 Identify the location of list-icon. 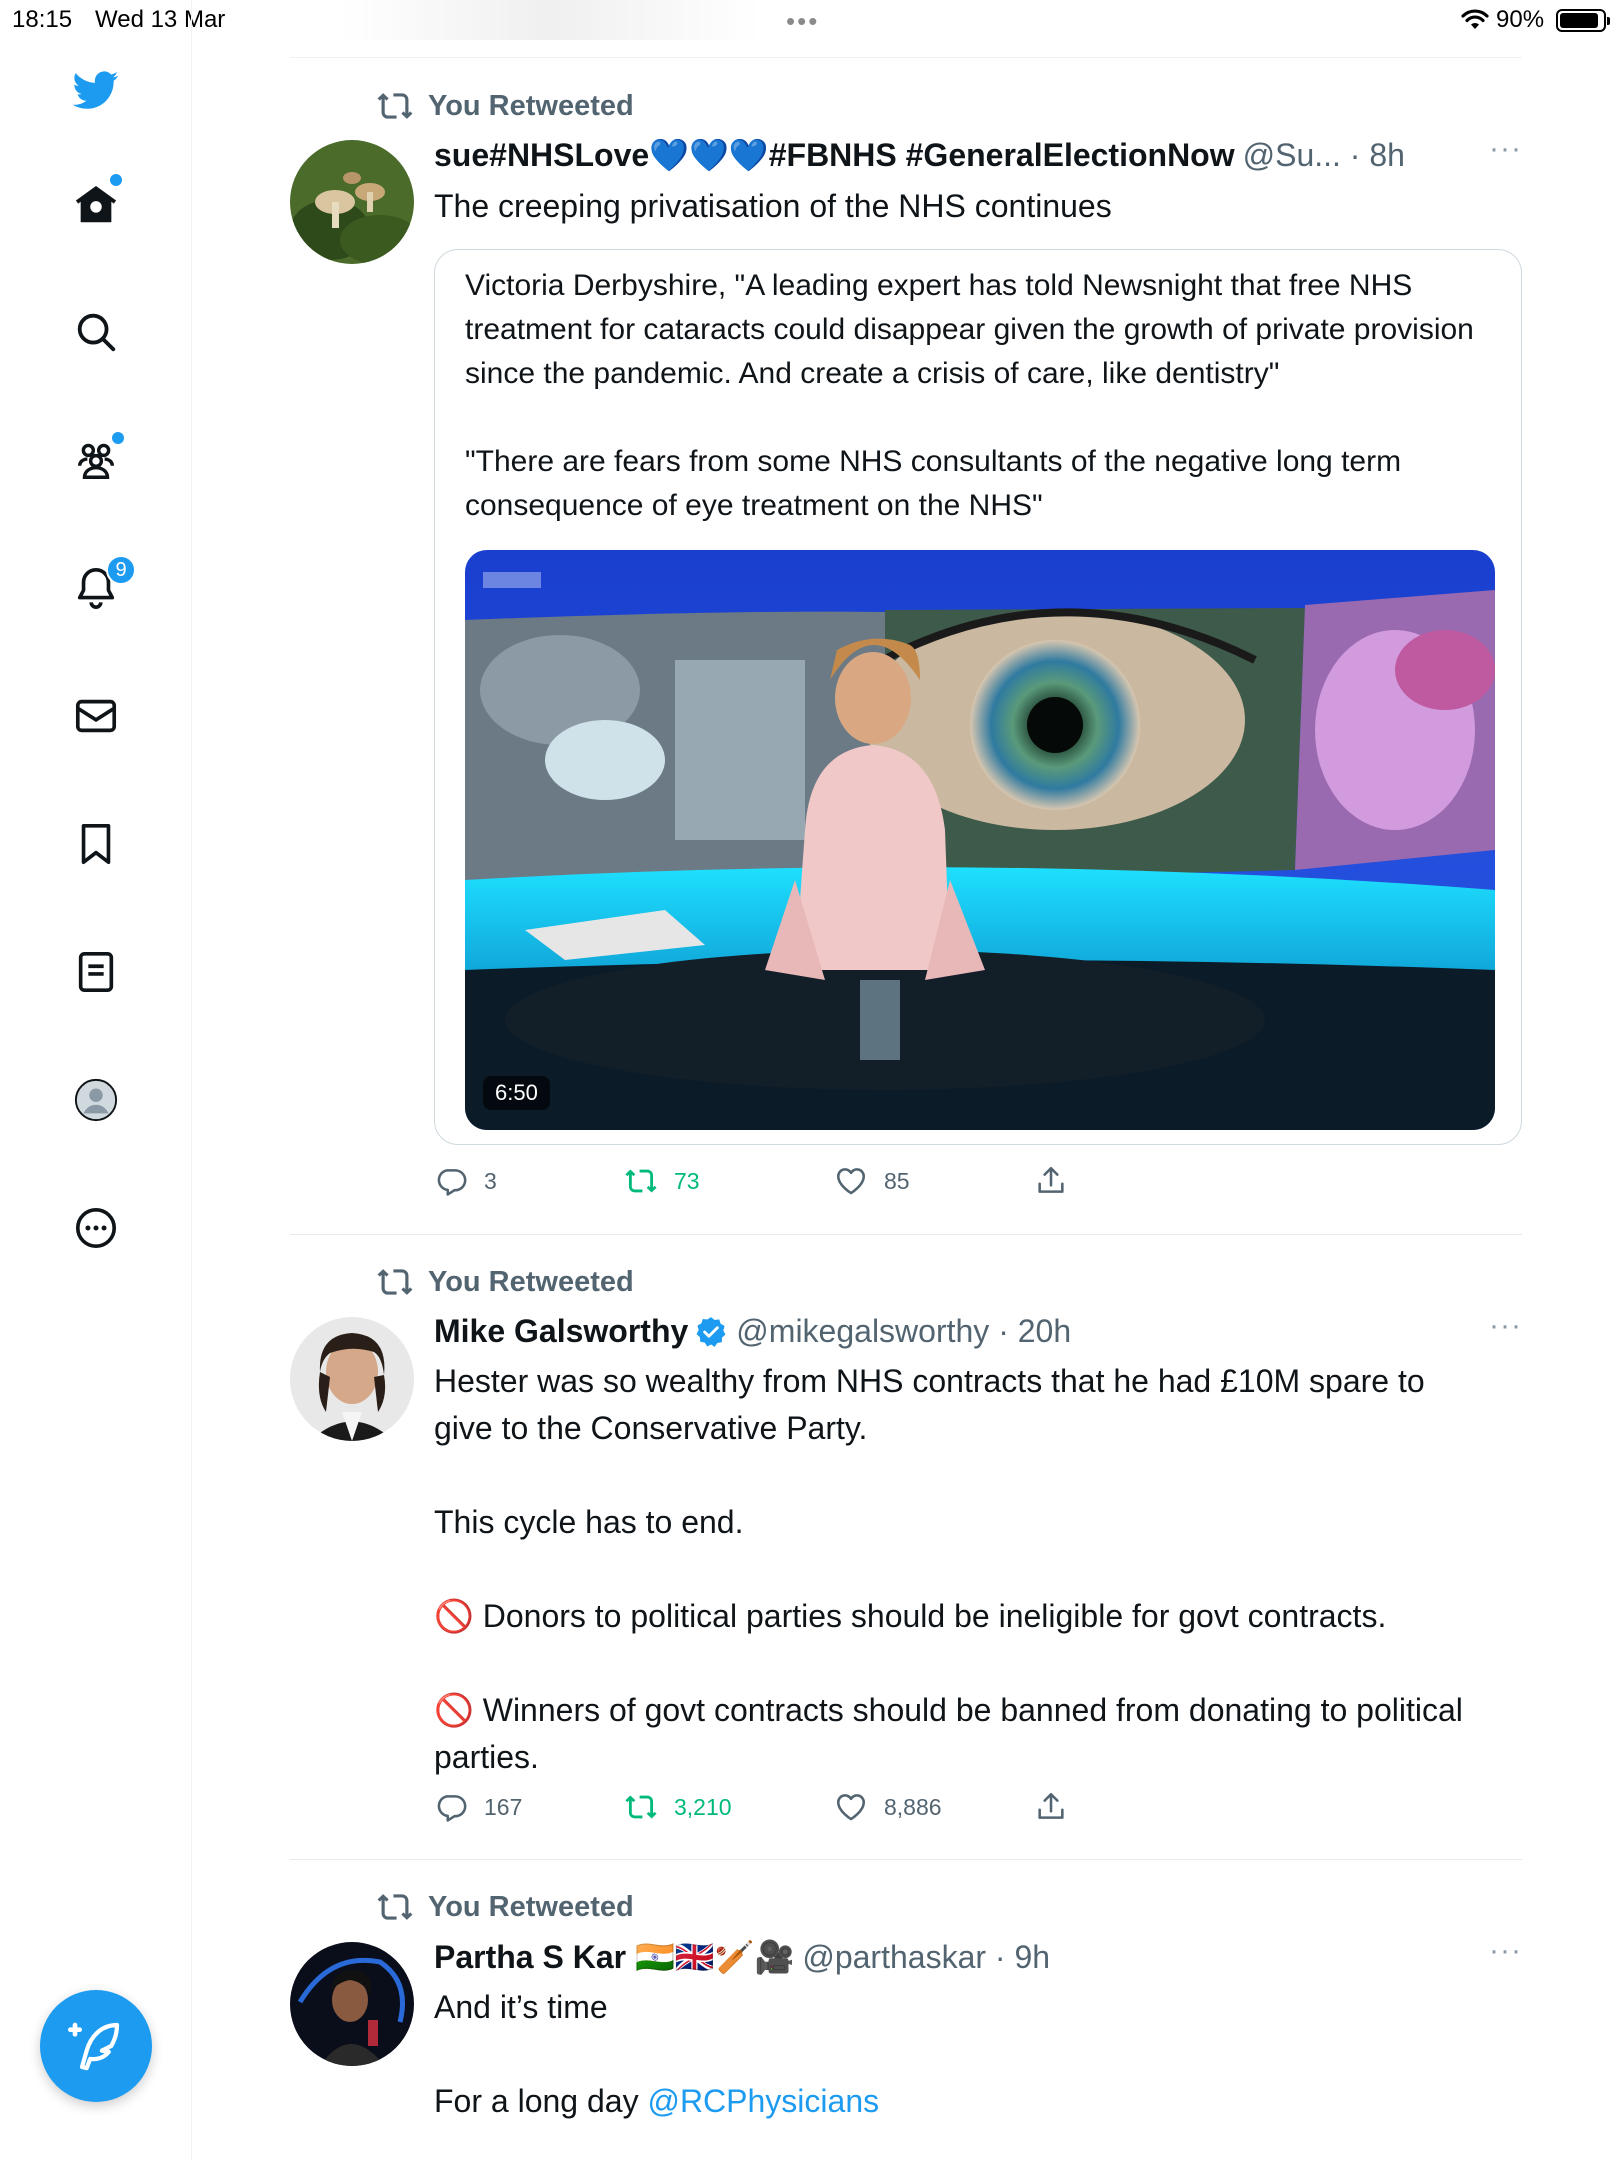
(96, 972).